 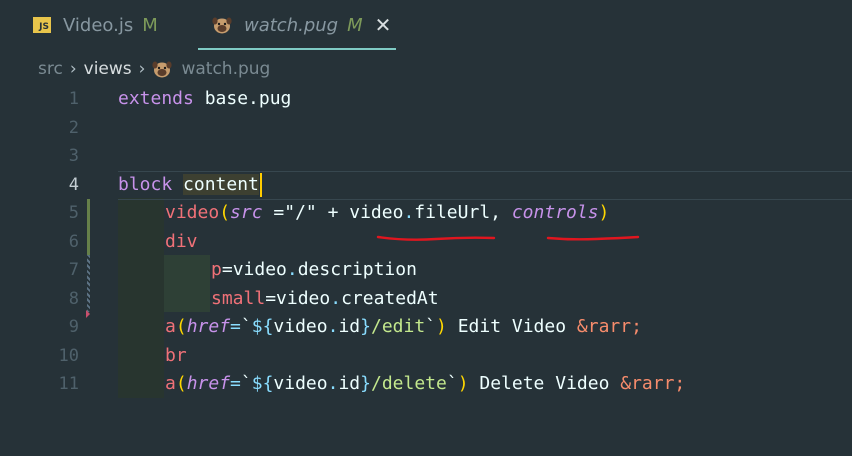 What do you see at coordinates (42, 25) in the screenshot?
I see `js-file-icon: JS` at bounding box center [42, 25].